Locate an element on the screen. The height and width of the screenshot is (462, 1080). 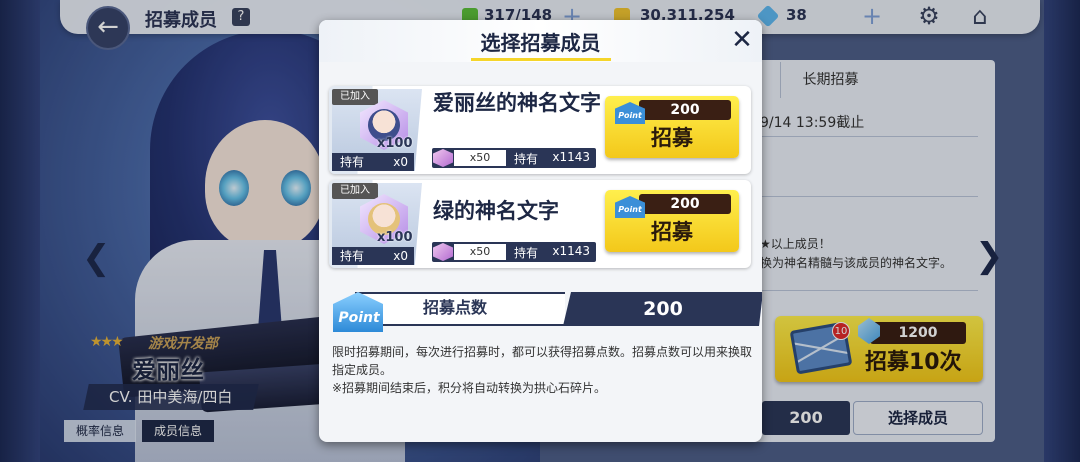
points-value: 200 is located at coordinates (663, 309).